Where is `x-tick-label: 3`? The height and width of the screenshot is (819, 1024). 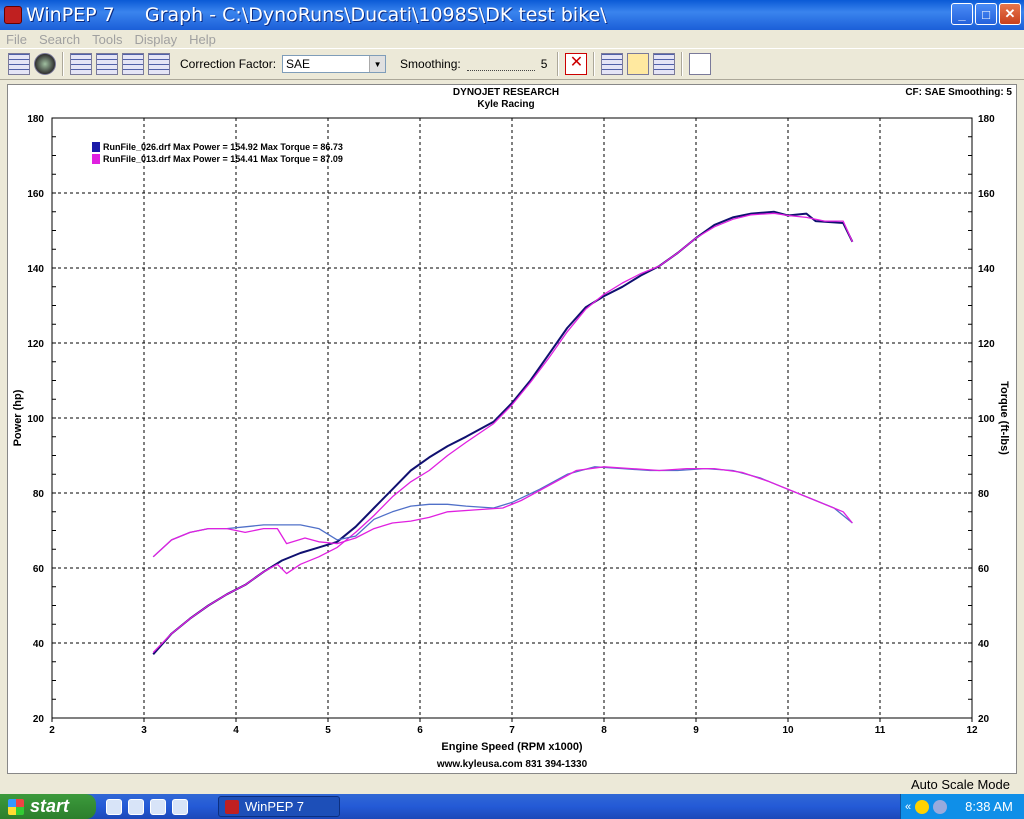 x-tick-label: 3 is located at coordinates (144, 730).